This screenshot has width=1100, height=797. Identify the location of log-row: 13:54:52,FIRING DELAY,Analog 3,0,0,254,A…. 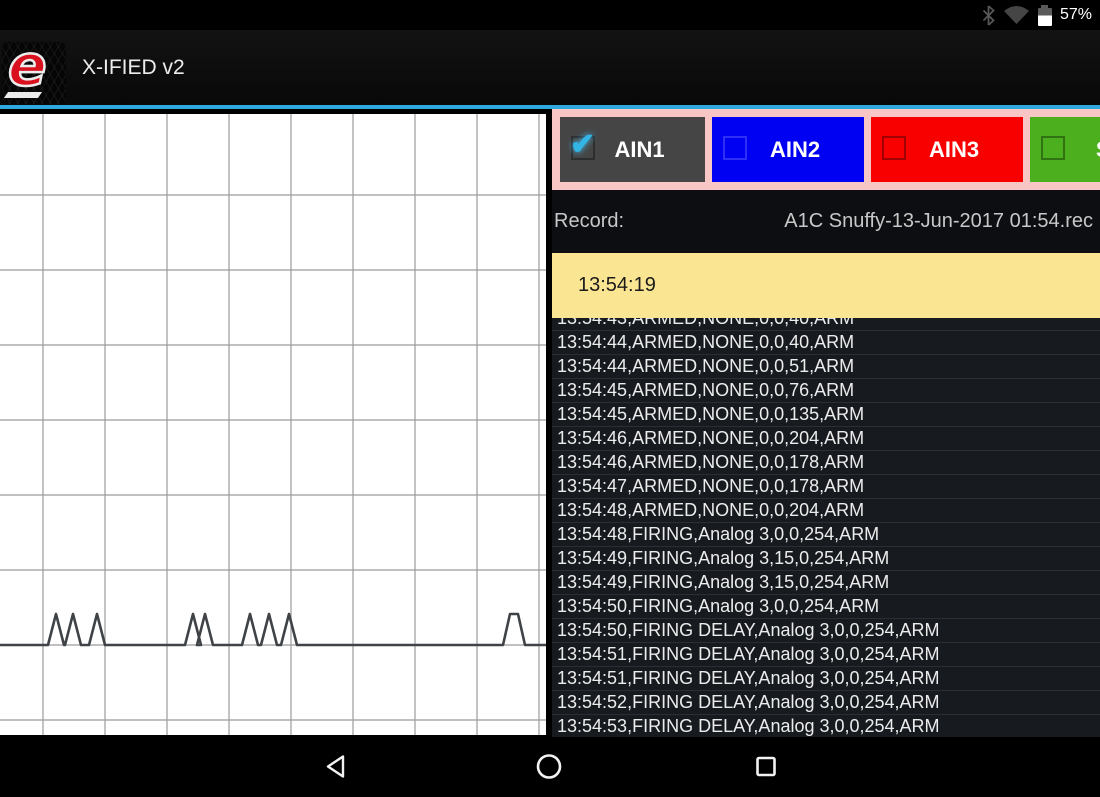
(826, 703).